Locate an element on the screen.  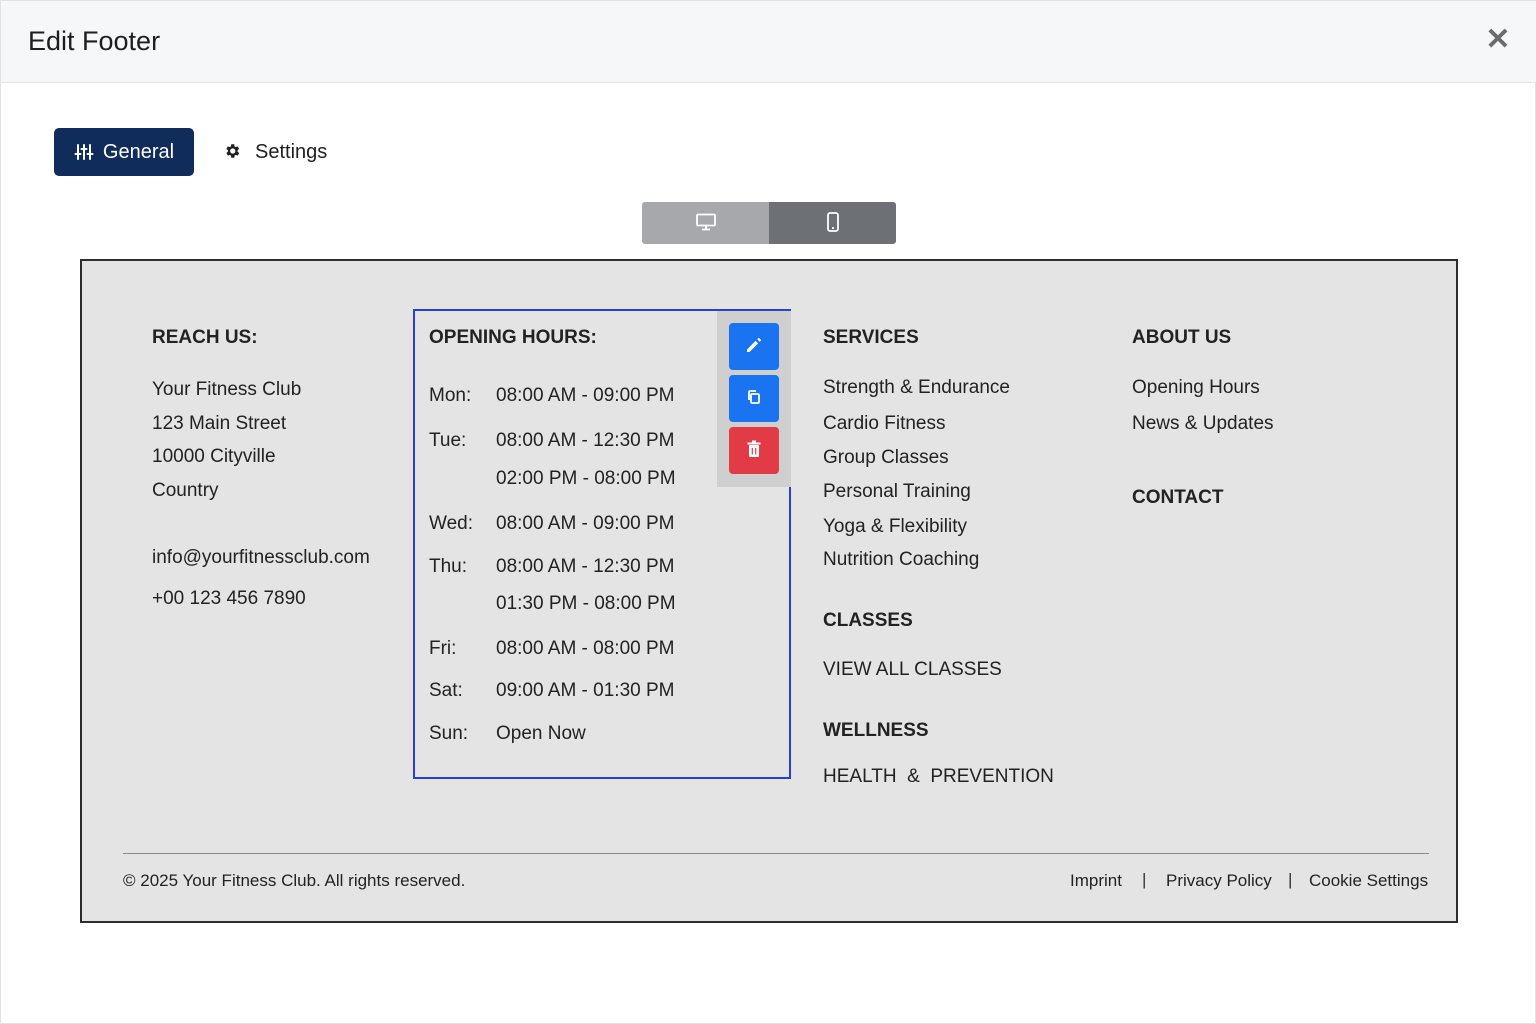
delete-block-button is located at coordinates (754, 450).